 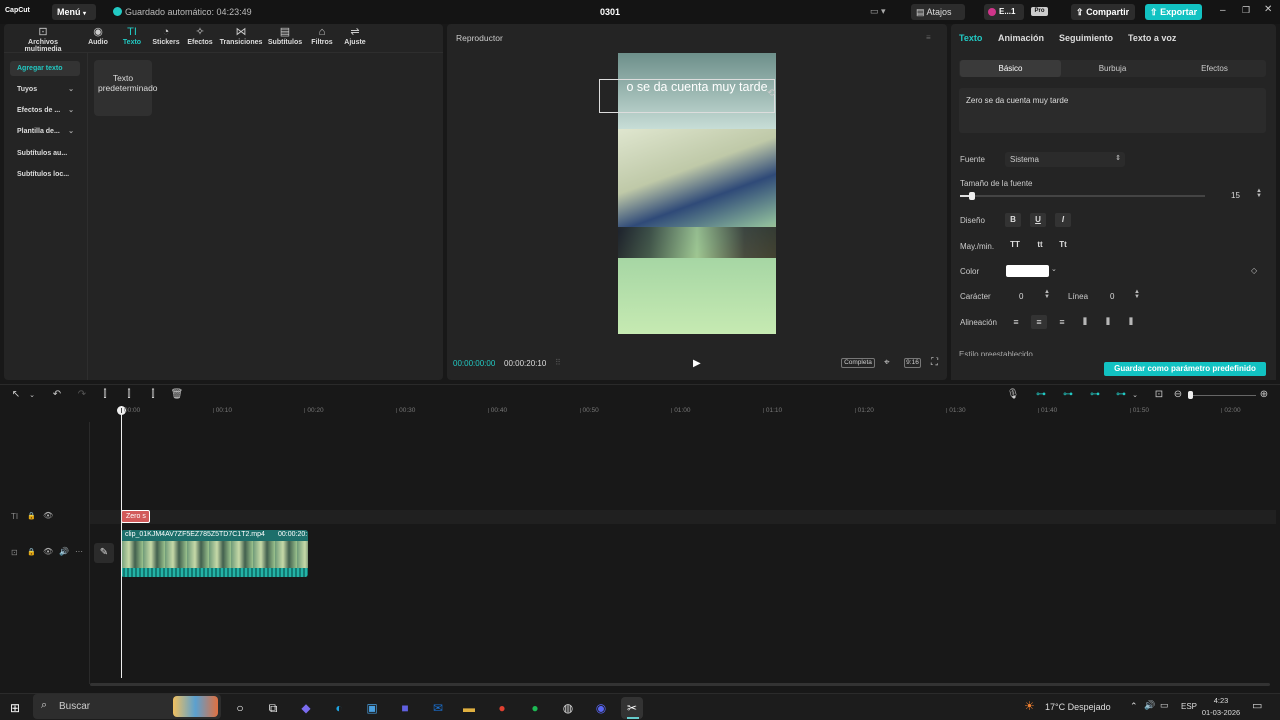 I want to click on speaker-icon: 🔊, so click(x=64, y=551).